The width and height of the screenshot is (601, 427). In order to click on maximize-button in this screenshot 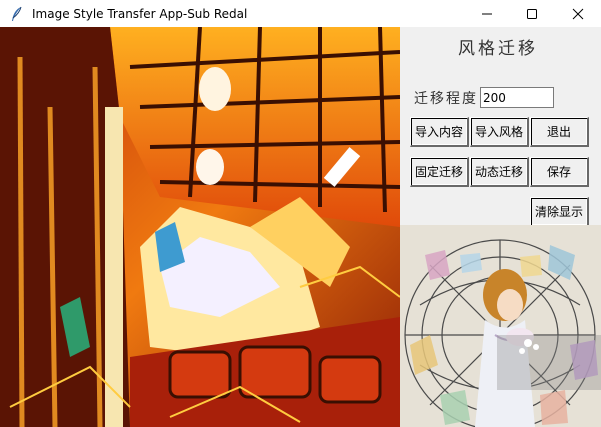, I will do `click(532, 13)`.